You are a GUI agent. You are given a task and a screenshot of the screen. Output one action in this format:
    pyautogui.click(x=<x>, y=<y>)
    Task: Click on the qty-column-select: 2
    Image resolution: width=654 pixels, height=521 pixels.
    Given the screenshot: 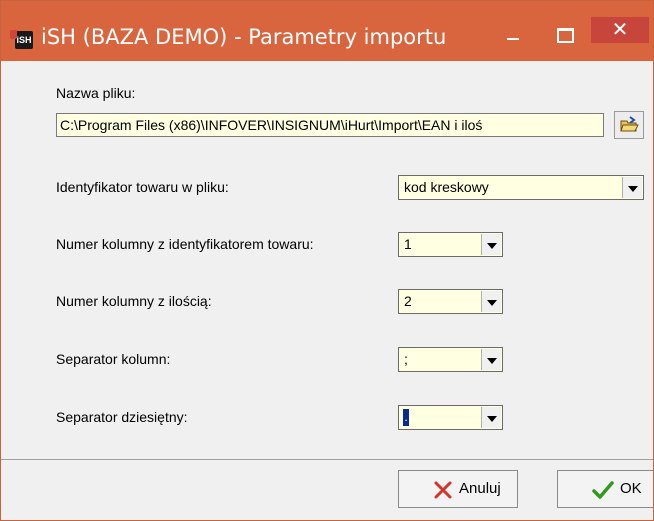 What is the action you would take?
    pyautogui.click(x=450, y=301)
    